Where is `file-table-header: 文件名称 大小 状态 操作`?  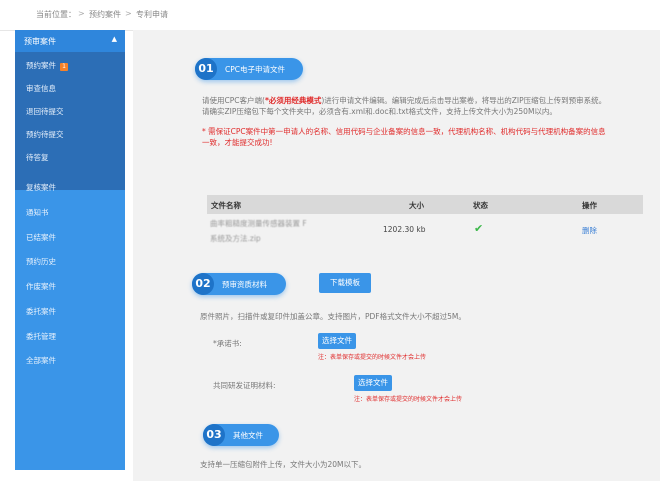 file-table-header: 文件名称 大小 状态 操作 is located at coordinates (425, 204).